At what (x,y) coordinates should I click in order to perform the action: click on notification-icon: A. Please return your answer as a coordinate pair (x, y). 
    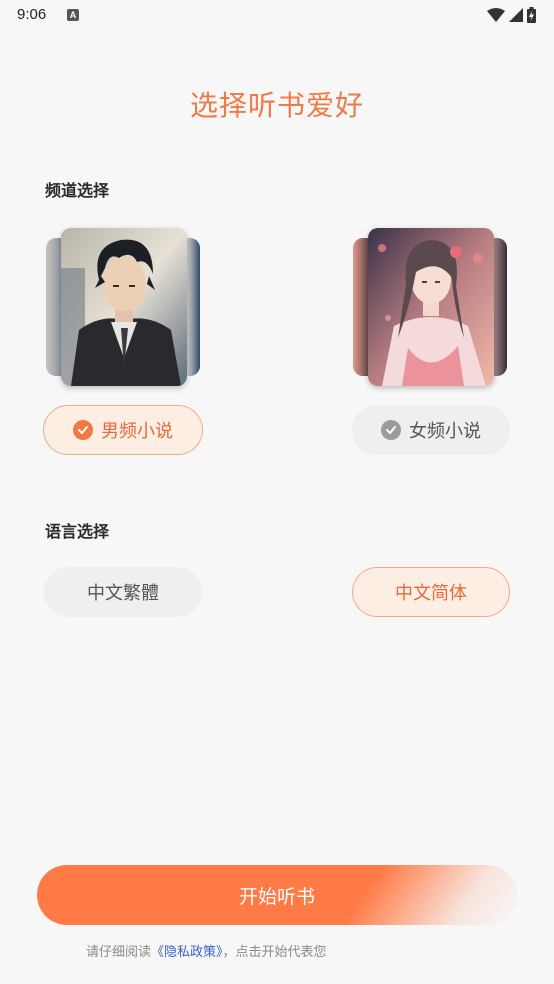
    Looking at the image, I should click on (73, 15).